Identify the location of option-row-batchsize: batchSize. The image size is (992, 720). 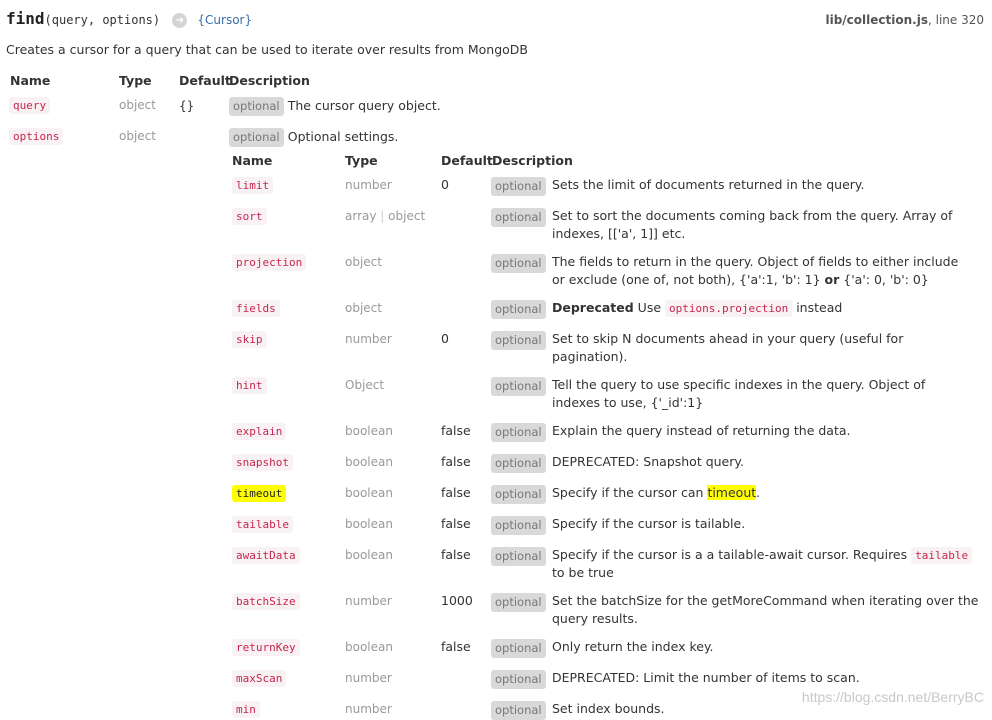
(266, 601).